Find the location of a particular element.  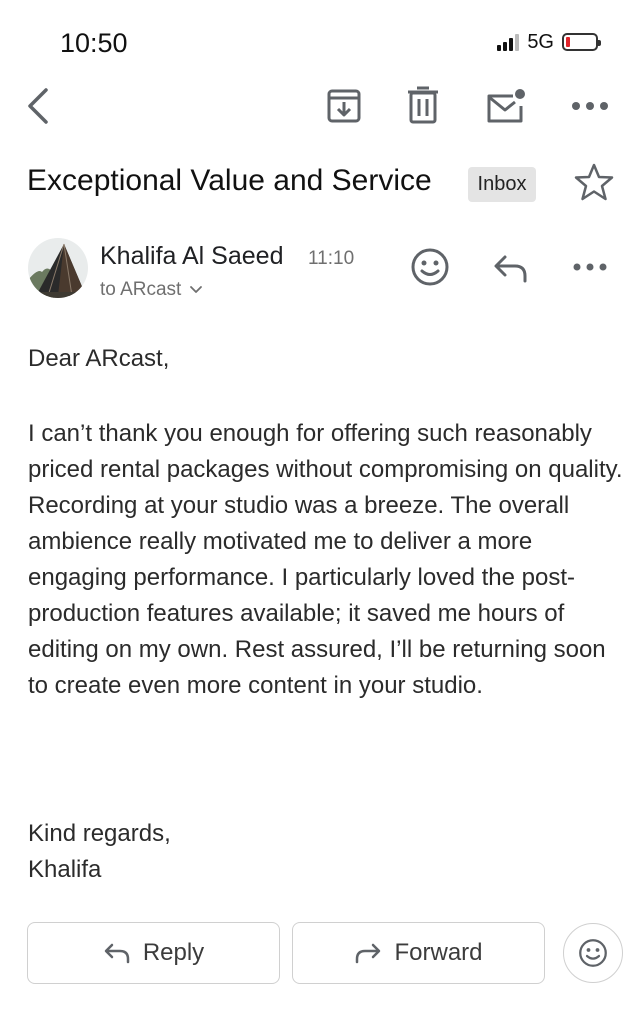

sent-time: 11:10 is located at coordinates (331, 258).